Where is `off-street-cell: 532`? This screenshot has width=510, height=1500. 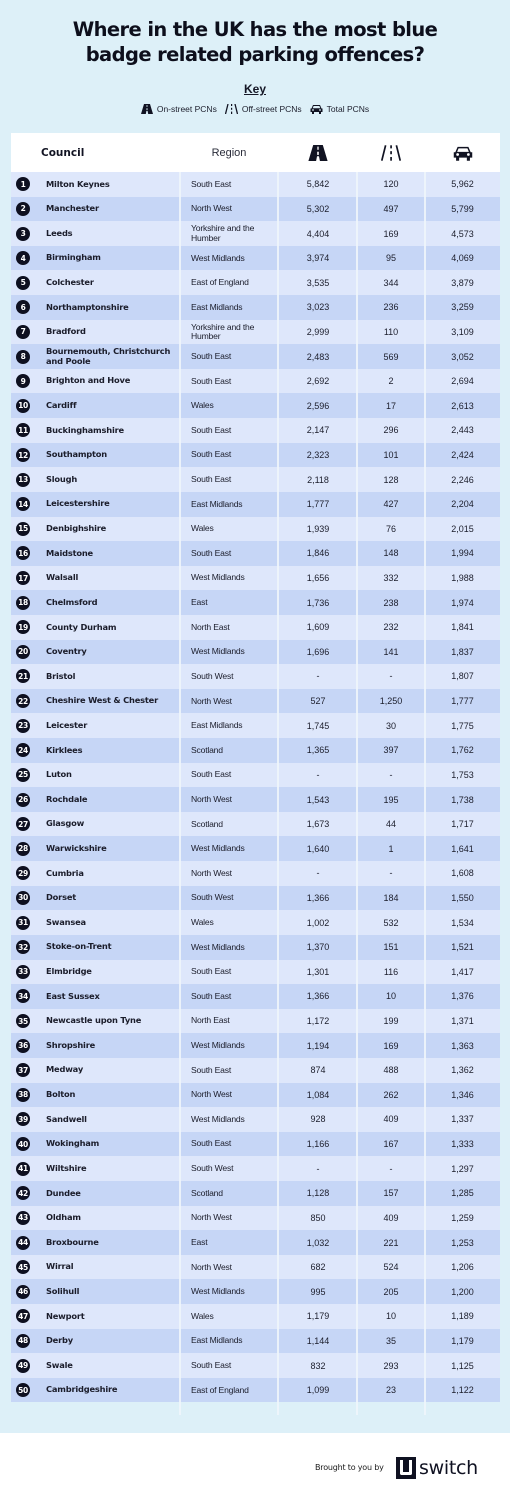 off-street-cell: 532 is located at coordinates (391, 922).